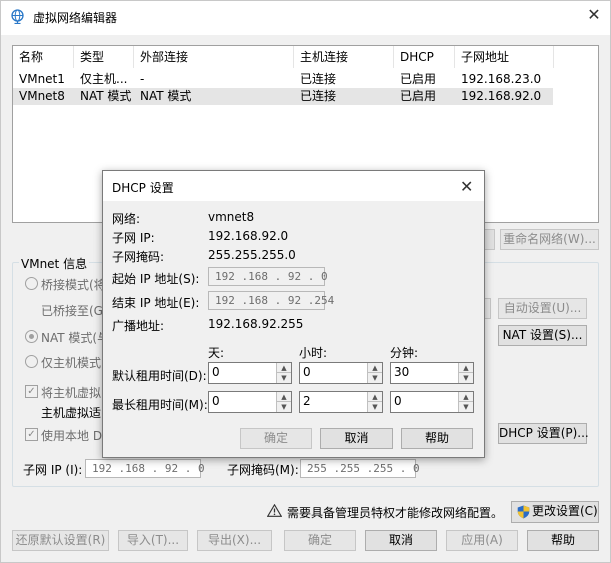 The width and height of the screenshot is (611, 563). Describe the element at coordinates (565, 511) in the screenshot. I see `change-settings-label: 更改设置(C)` at that location.